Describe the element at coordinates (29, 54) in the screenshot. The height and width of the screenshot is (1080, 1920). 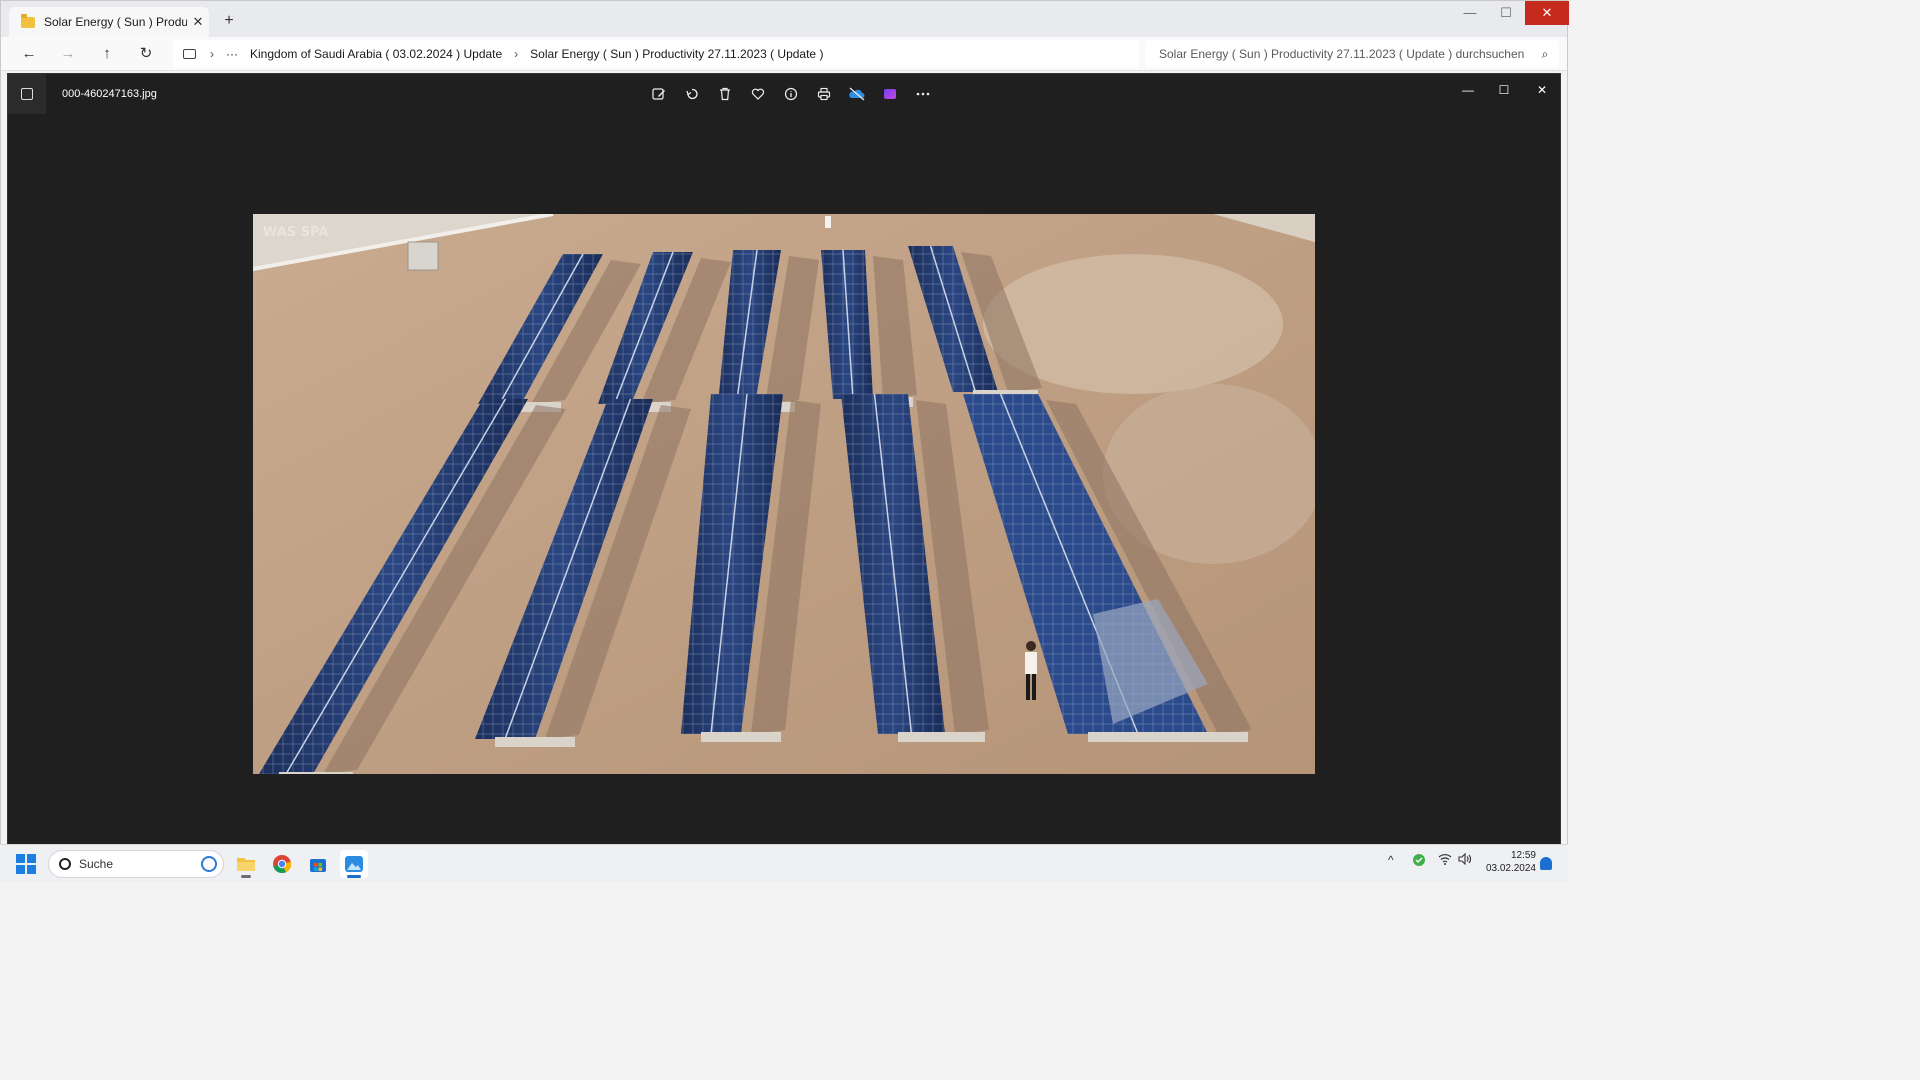
I see `back-button: ←` at that location.